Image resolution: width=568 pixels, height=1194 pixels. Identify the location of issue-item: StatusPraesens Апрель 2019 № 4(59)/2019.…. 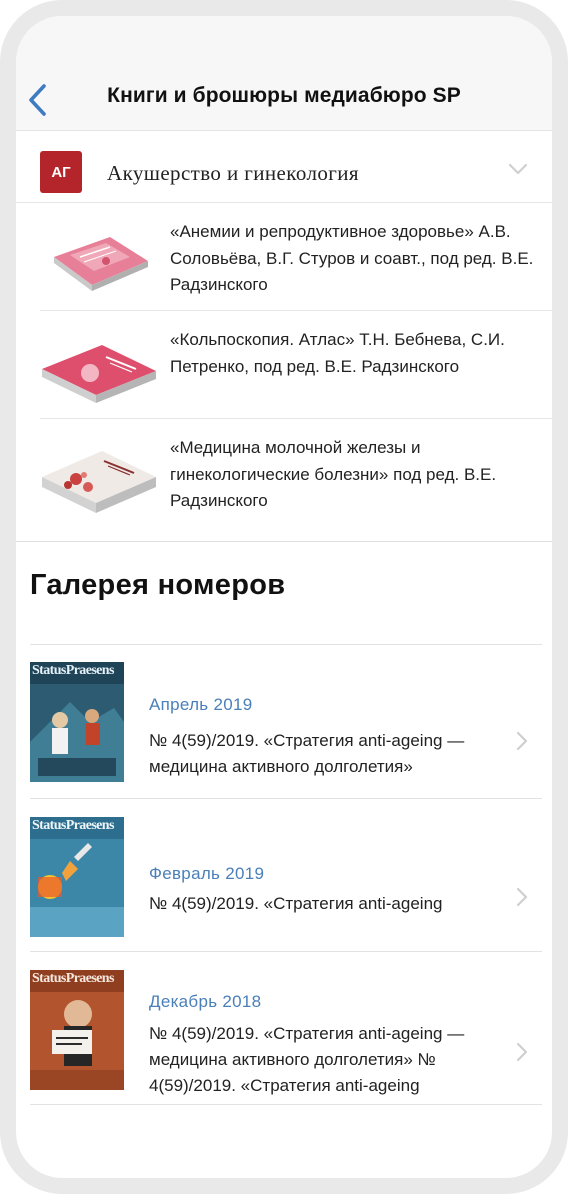
(286, 722).